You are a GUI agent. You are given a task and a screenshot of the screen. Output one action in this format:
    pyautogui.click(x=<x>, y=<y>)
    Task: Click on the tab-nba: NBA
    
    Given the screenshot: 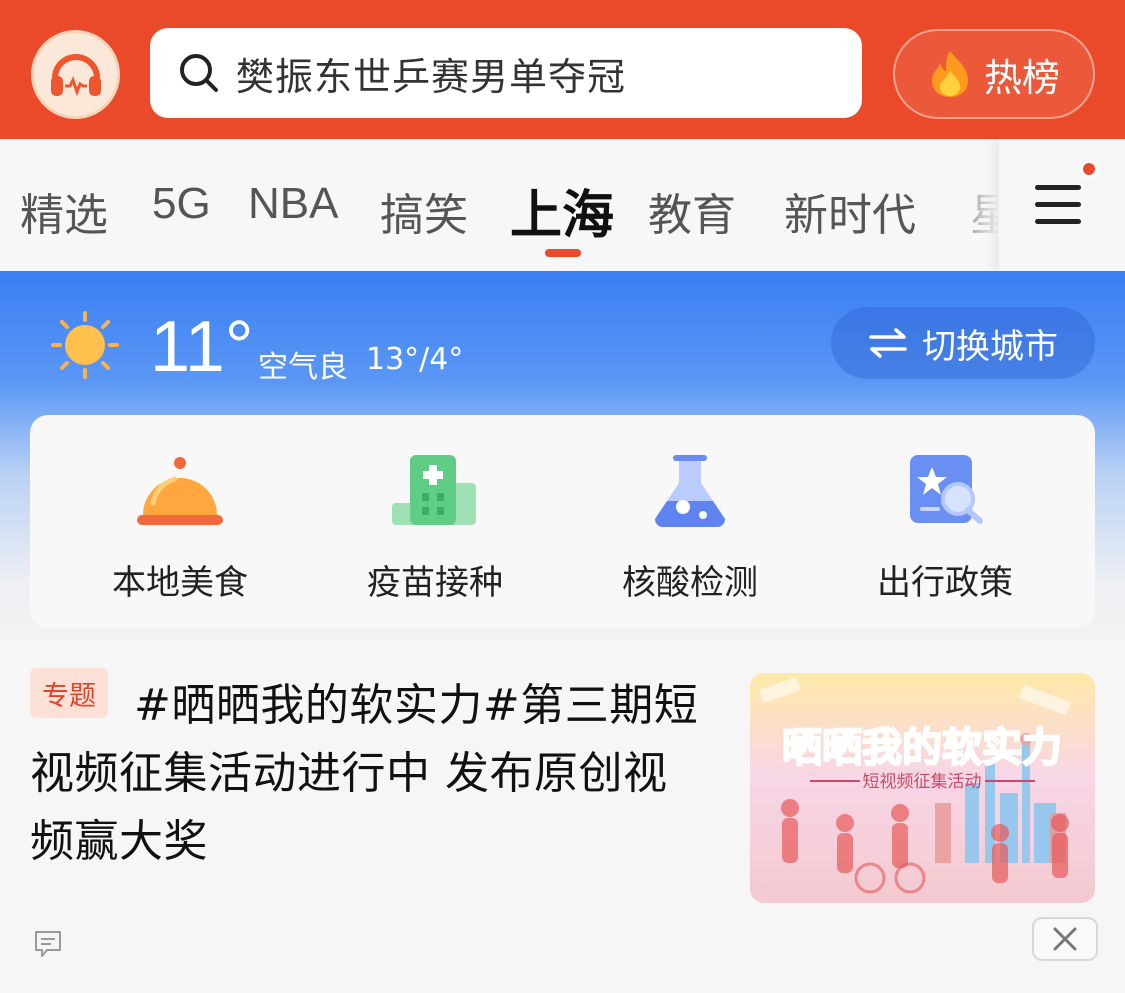 What is the action you would take?
    pyautogui.click(x=293, y=204)
    